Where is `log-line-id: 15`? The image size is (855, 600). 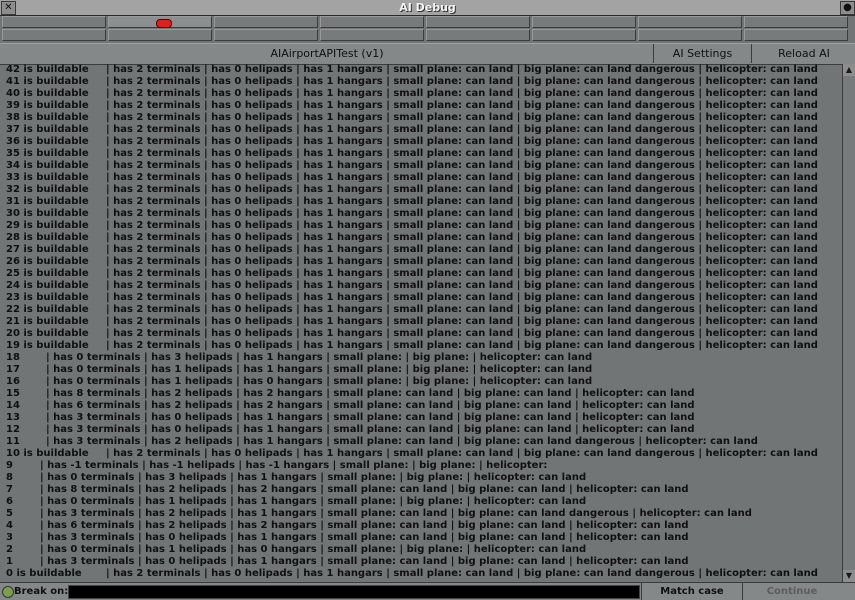
log-line-id: 15 is located at coordinates (13, 393).